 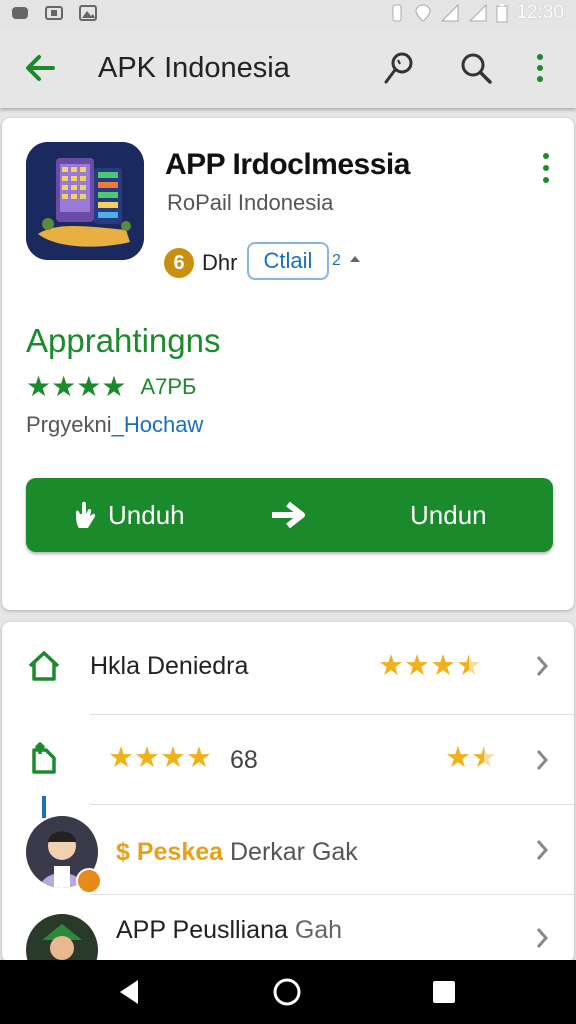 I want to click on wifi-icon, so click(x=450, y=12).